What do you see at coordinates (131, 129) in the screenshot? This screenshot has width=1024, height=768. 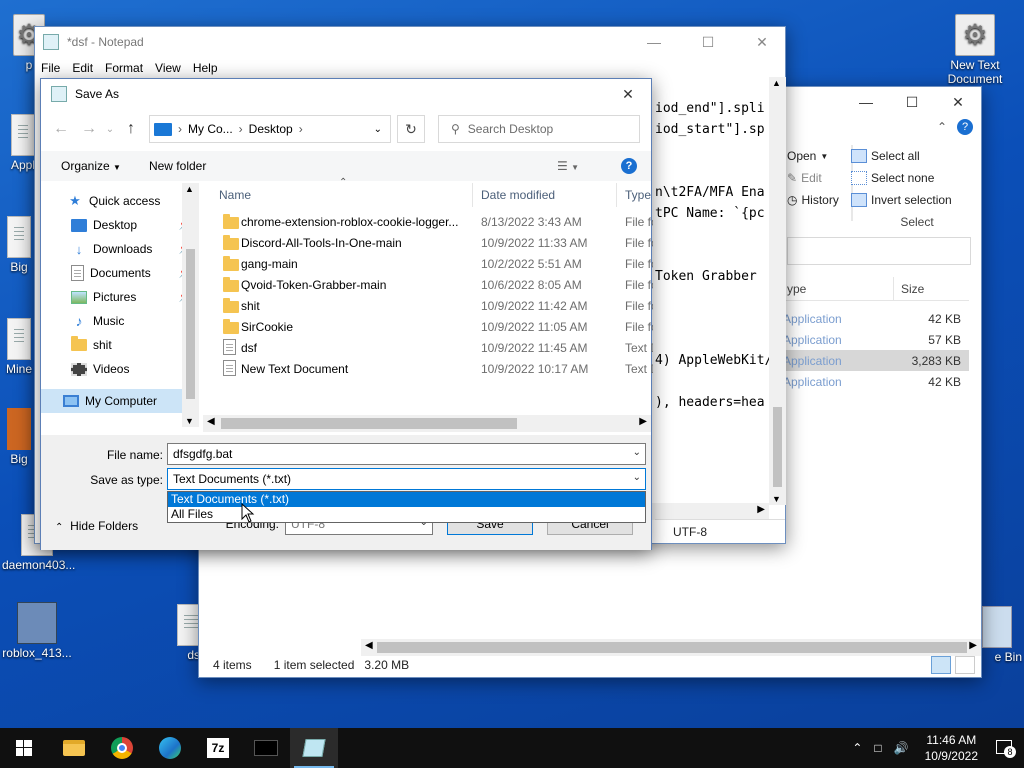 I see `up-icon: ↑` at bounding box center [131, 129].